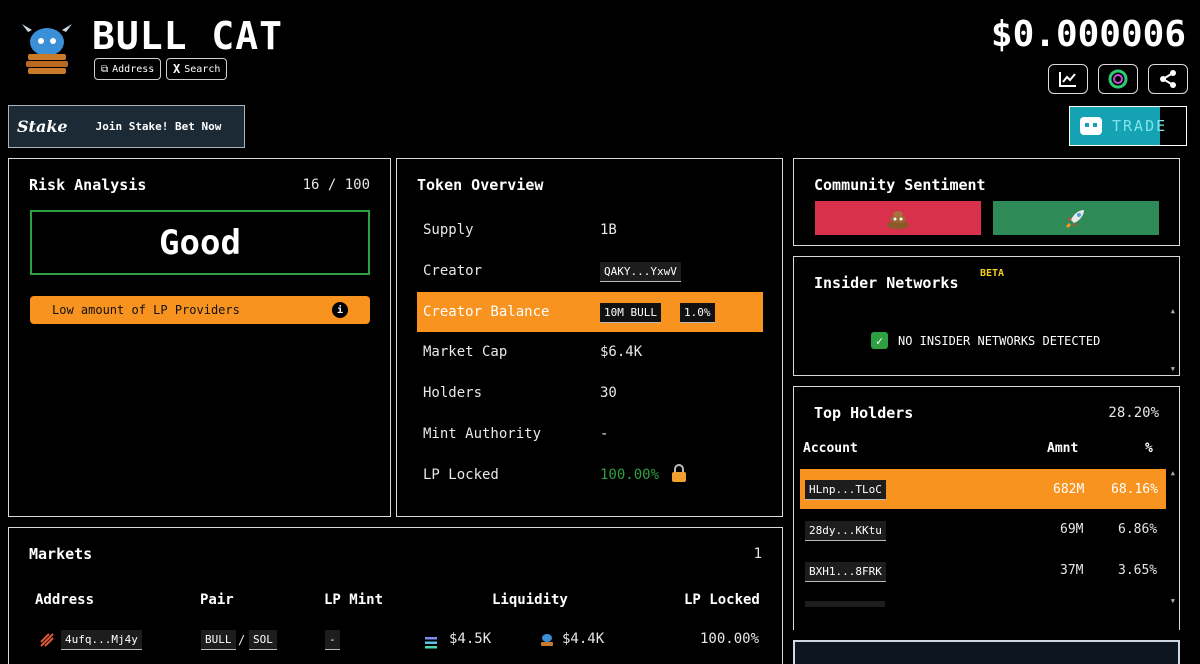 This screenshot has width=1200, height=664. I want to click on holders-header-account: Account, so click(830, 448).